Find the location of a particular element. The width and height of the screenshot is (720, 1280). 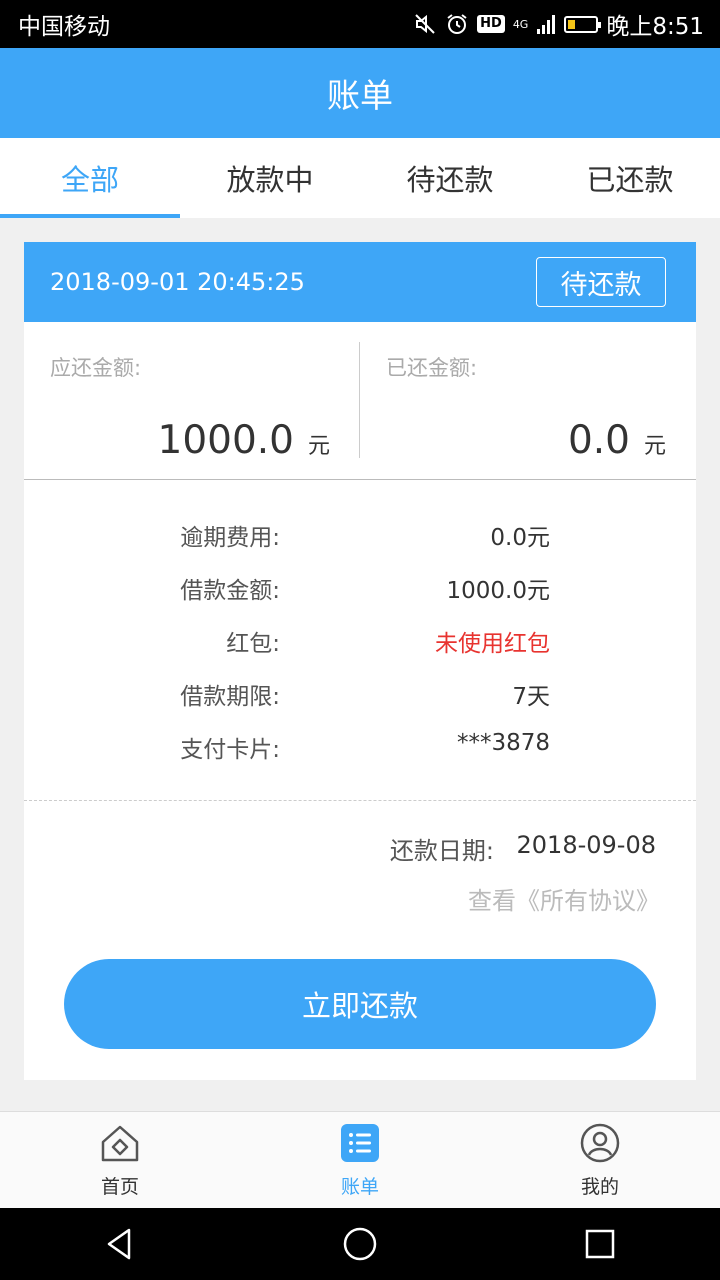

paid-amount-value: 0.0 is located at coordinates (598, 440).